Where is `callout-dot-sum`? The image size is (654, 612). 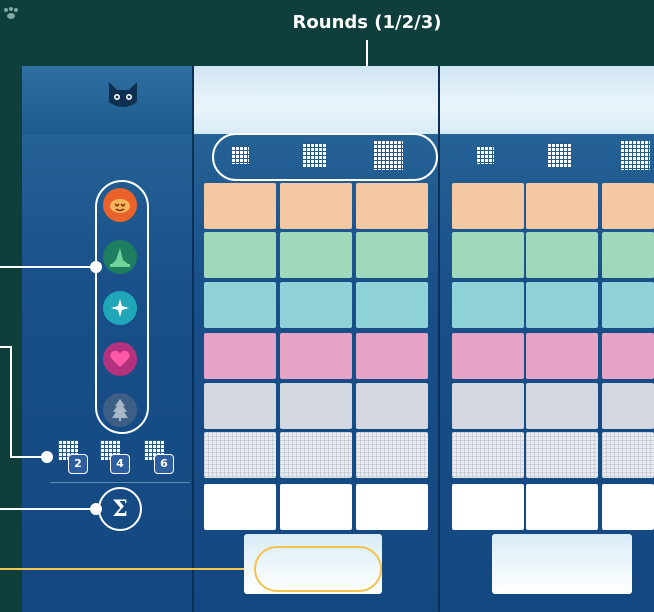
callout-dot-sum is located at coordinates (96, 509).